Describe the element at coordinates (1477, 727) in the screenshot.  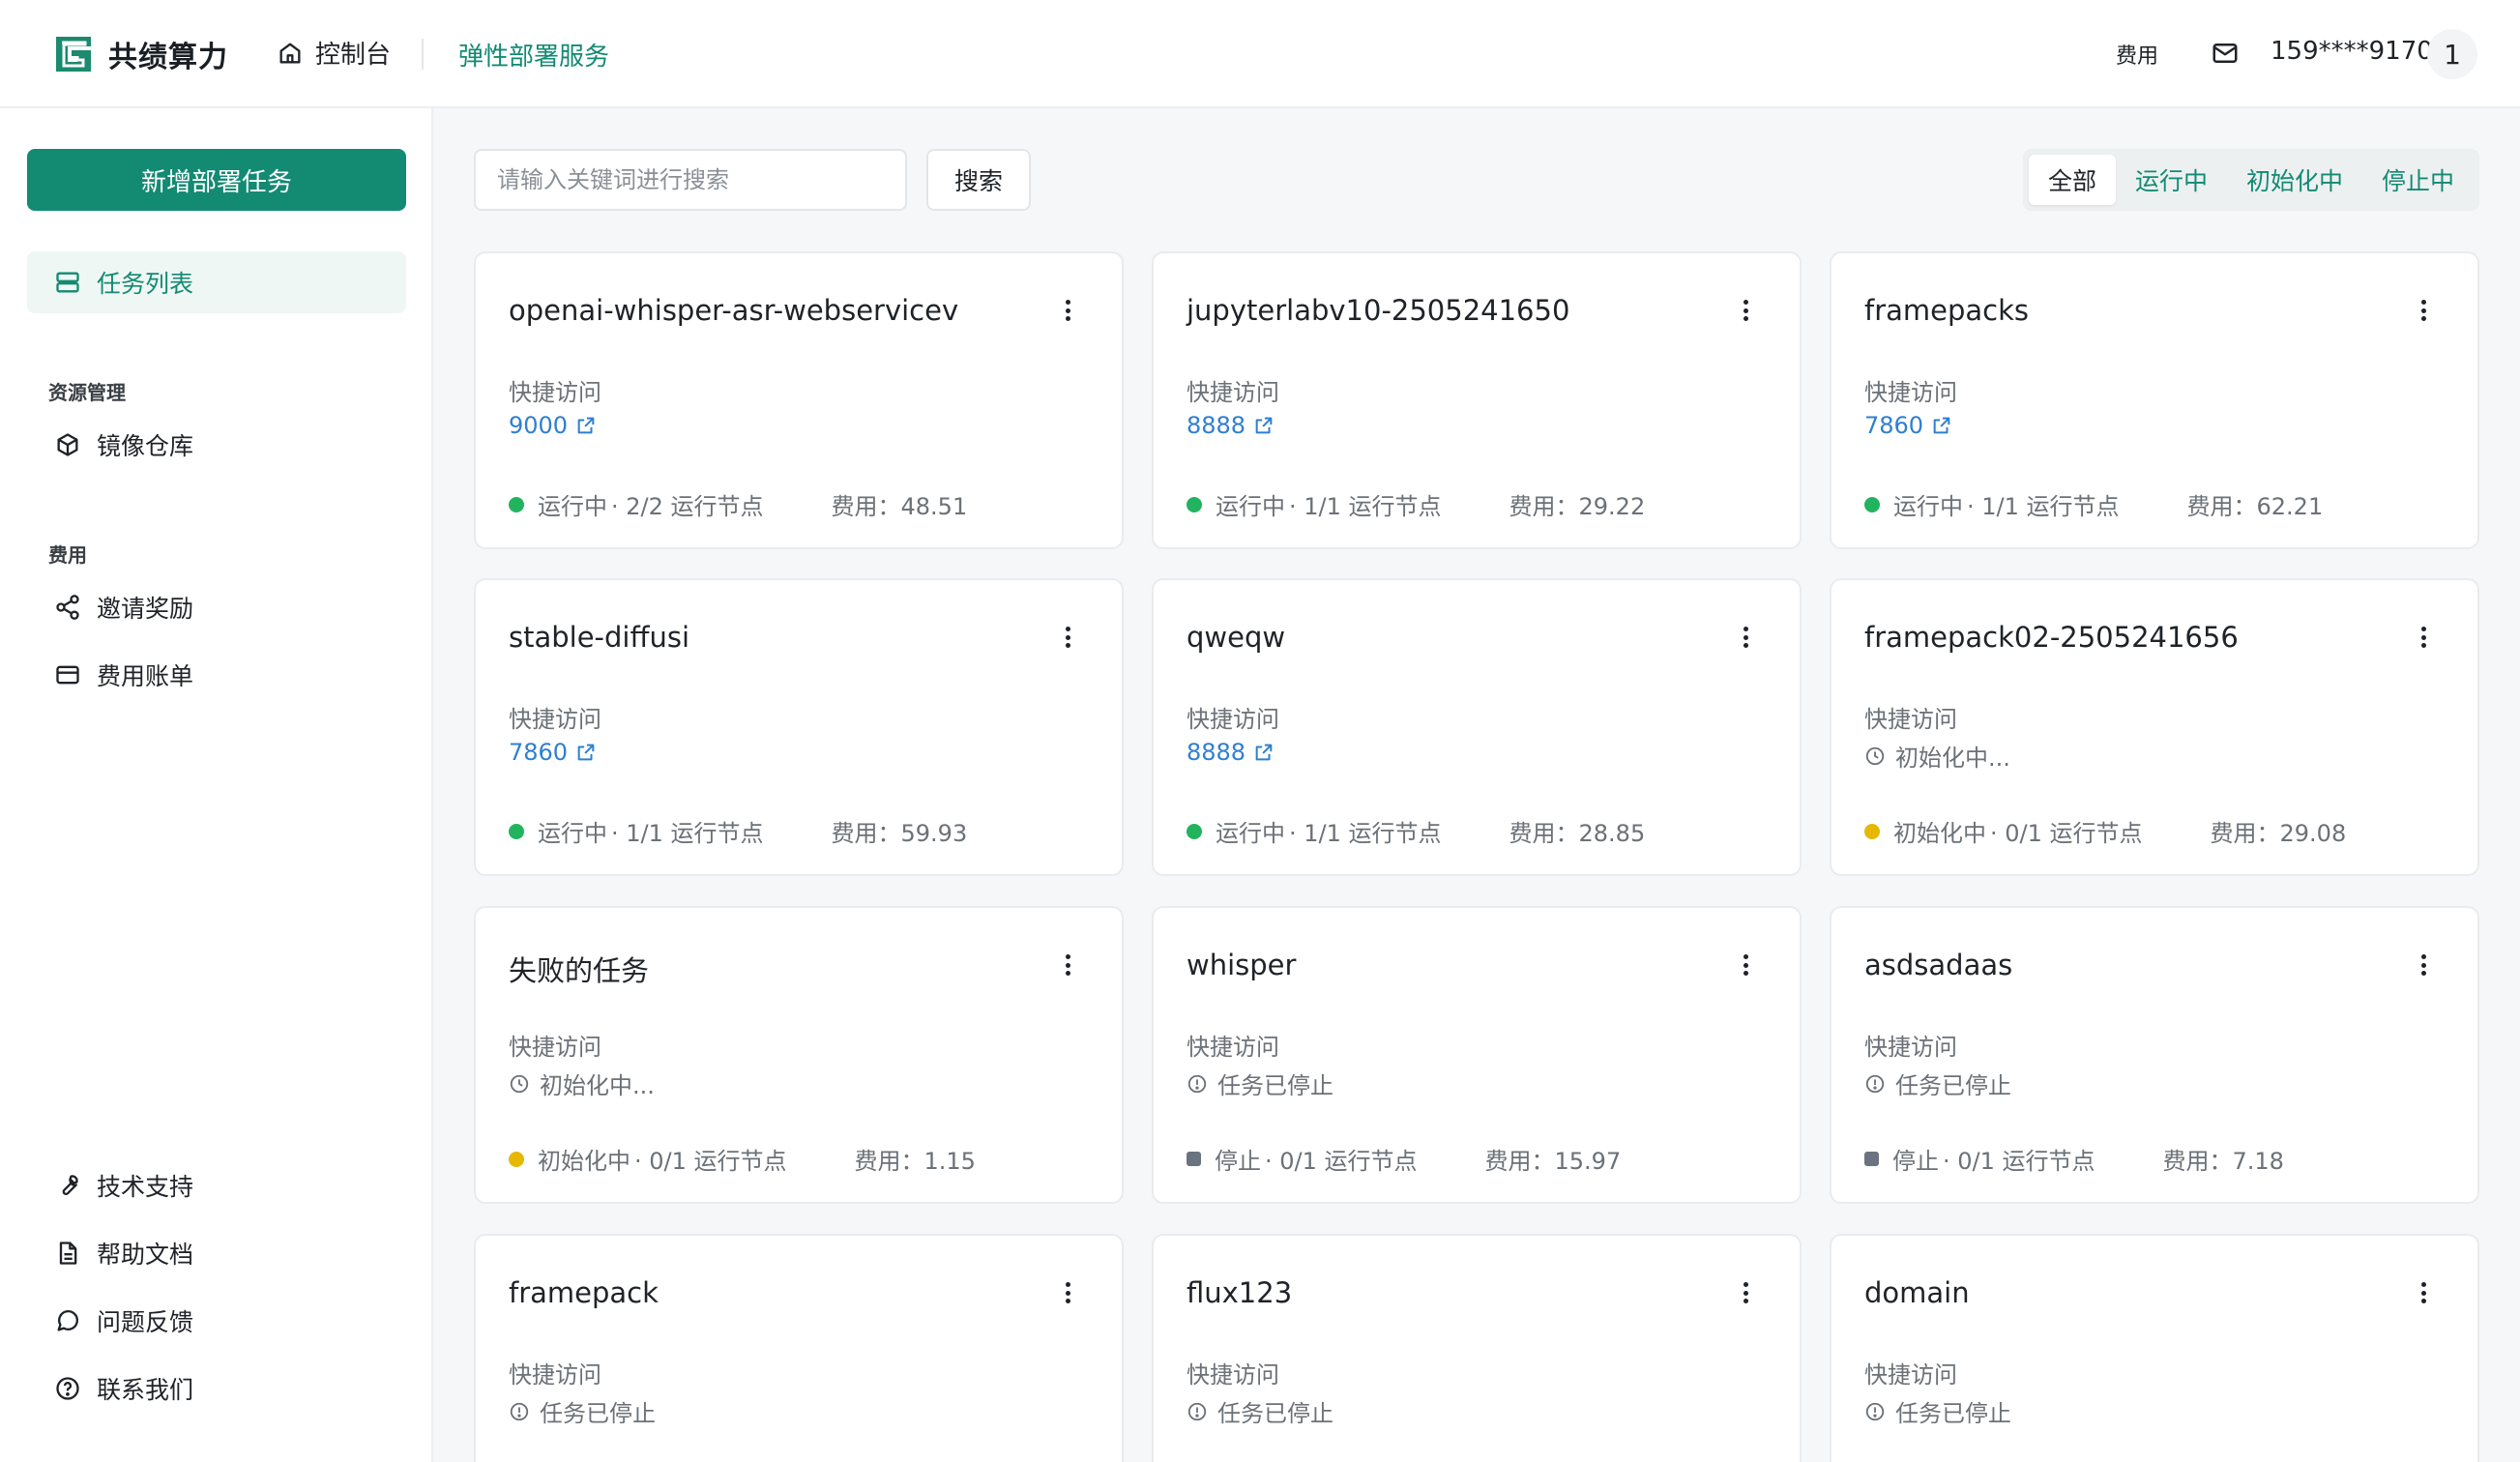
I see `task-card: qweqw 快捷访问 8888 运行中 · 1/1 运行节点 费用：28.85` at that location.